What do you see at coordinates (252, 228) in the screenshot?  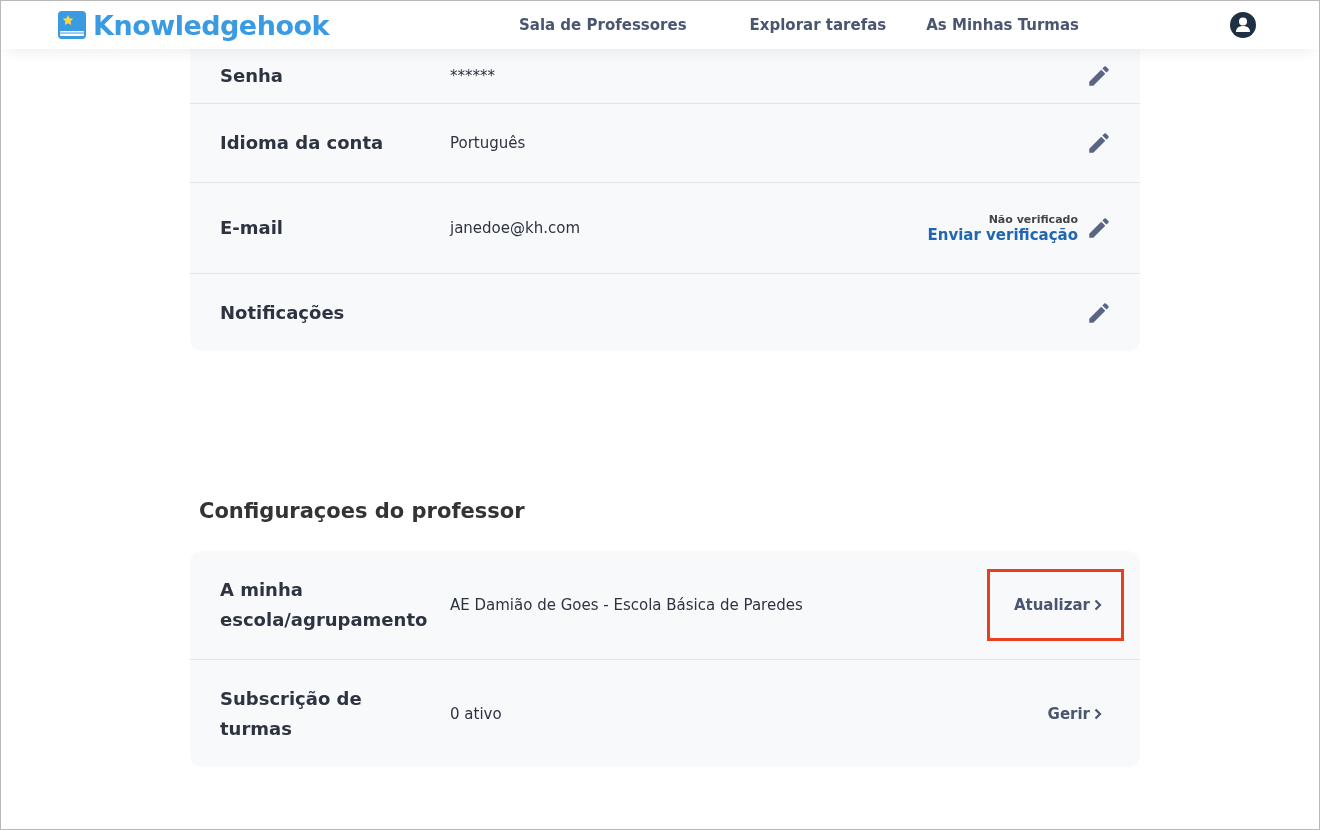 I see `setting-label: E-mail` at bounding box center [252, 228].